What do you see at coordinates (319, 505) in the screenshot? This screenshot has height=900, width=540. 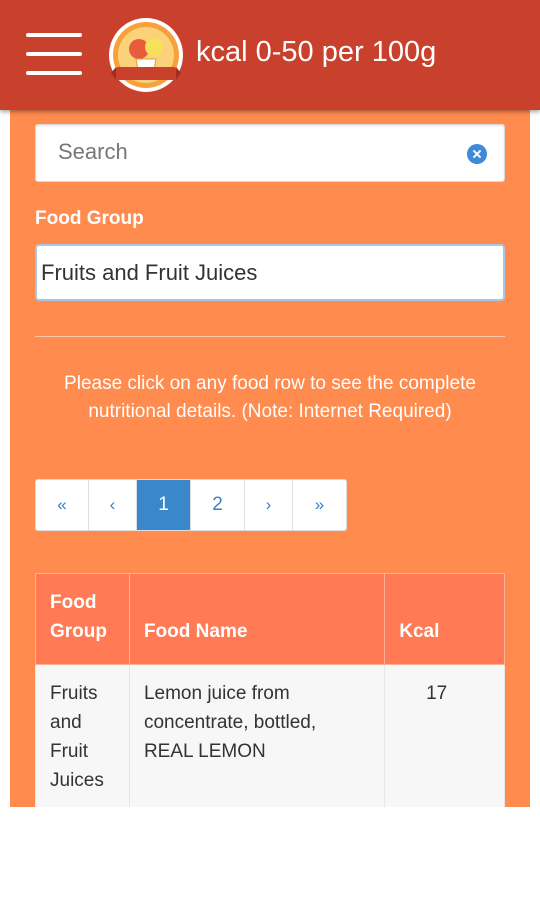 I see `last-page-button: »` at bounding box center [319, 505].